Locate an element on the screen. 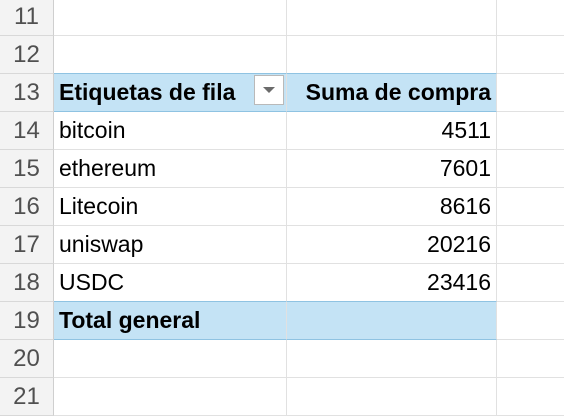  pivot-value-header-text: Suma de compra is located at coordinates (398, 92).